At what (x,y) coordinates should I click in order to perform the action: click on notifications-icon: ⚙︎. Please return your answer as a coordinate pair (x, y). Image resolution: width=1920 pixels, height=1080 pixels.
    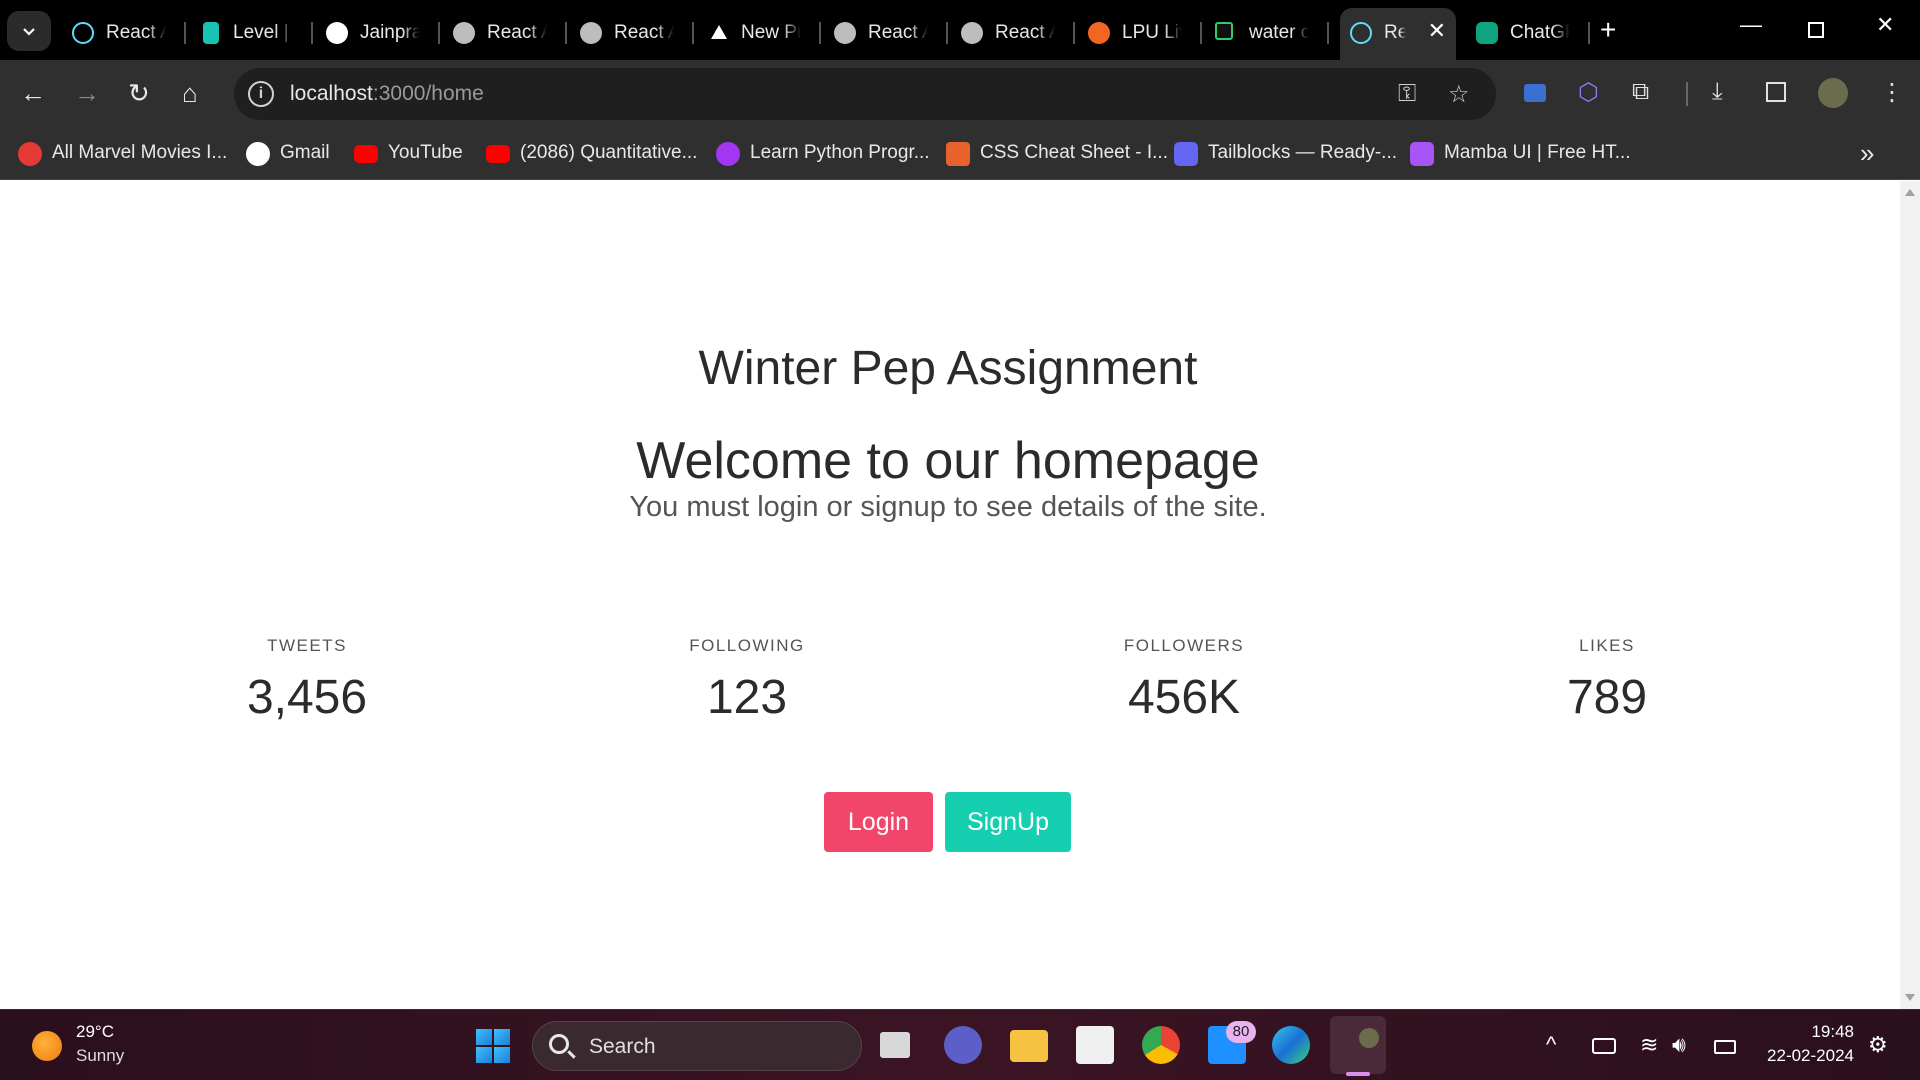
    Looking at the image, I should click on (1878, 1045).